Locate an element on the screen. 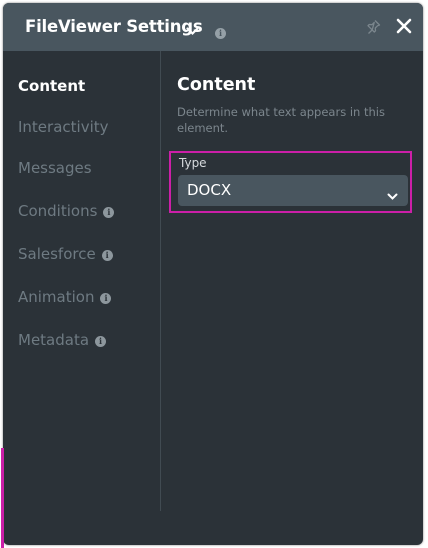  sidebar-item-interactivity: Interactivity is located at coordinates (63, 127).